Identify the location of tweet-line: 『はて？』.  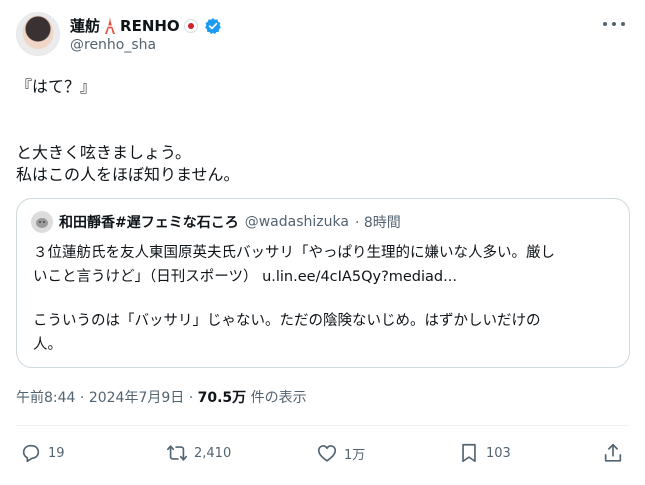
(56, 86).